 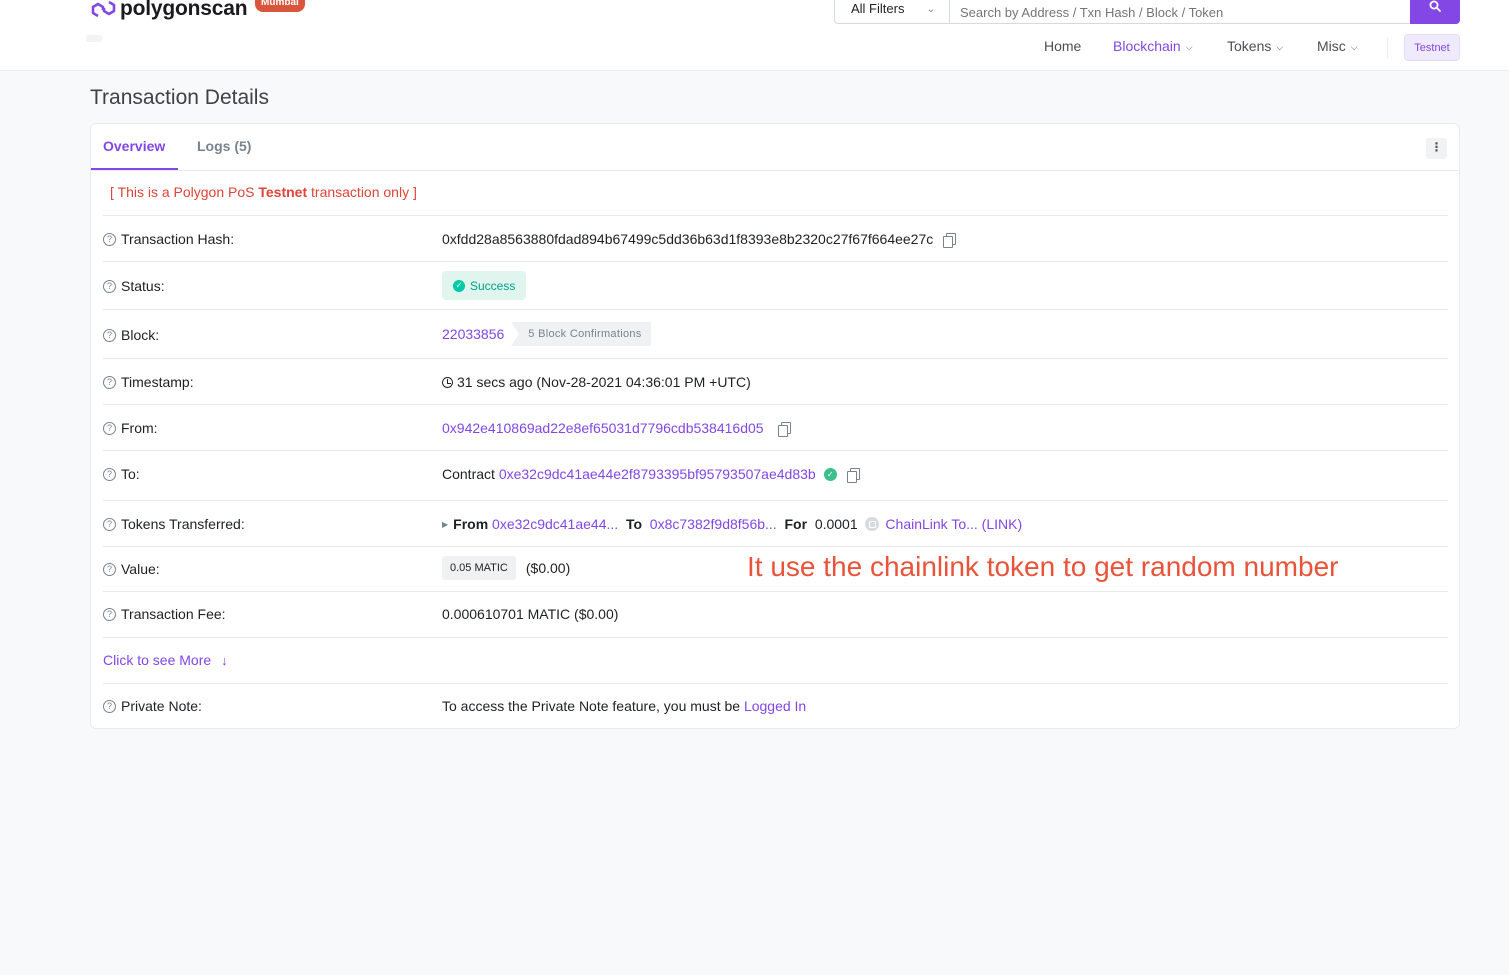 I want to click on tab-overview: Overview, so click(x=134, y=146).